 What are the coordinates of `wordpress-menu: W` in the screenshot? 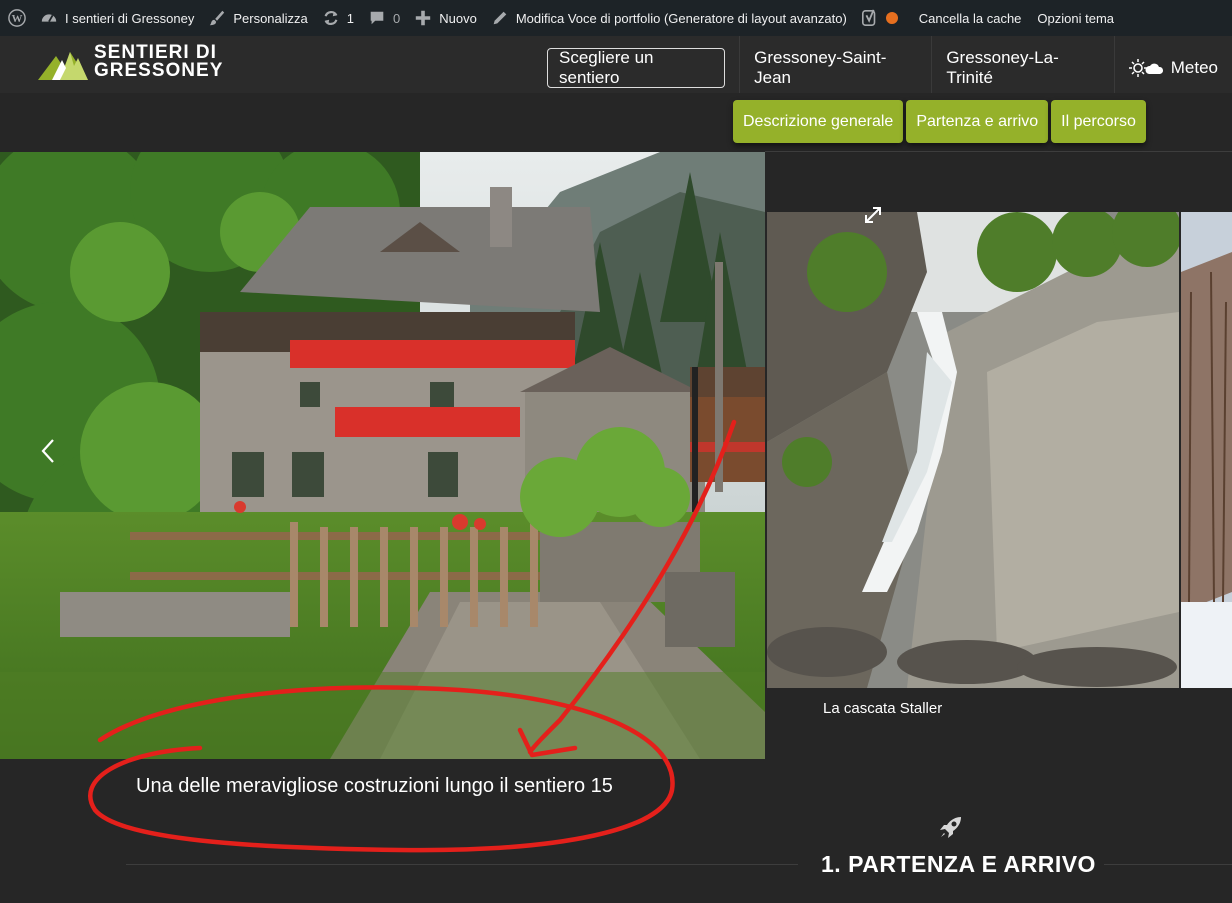 It's located at (16, 18).